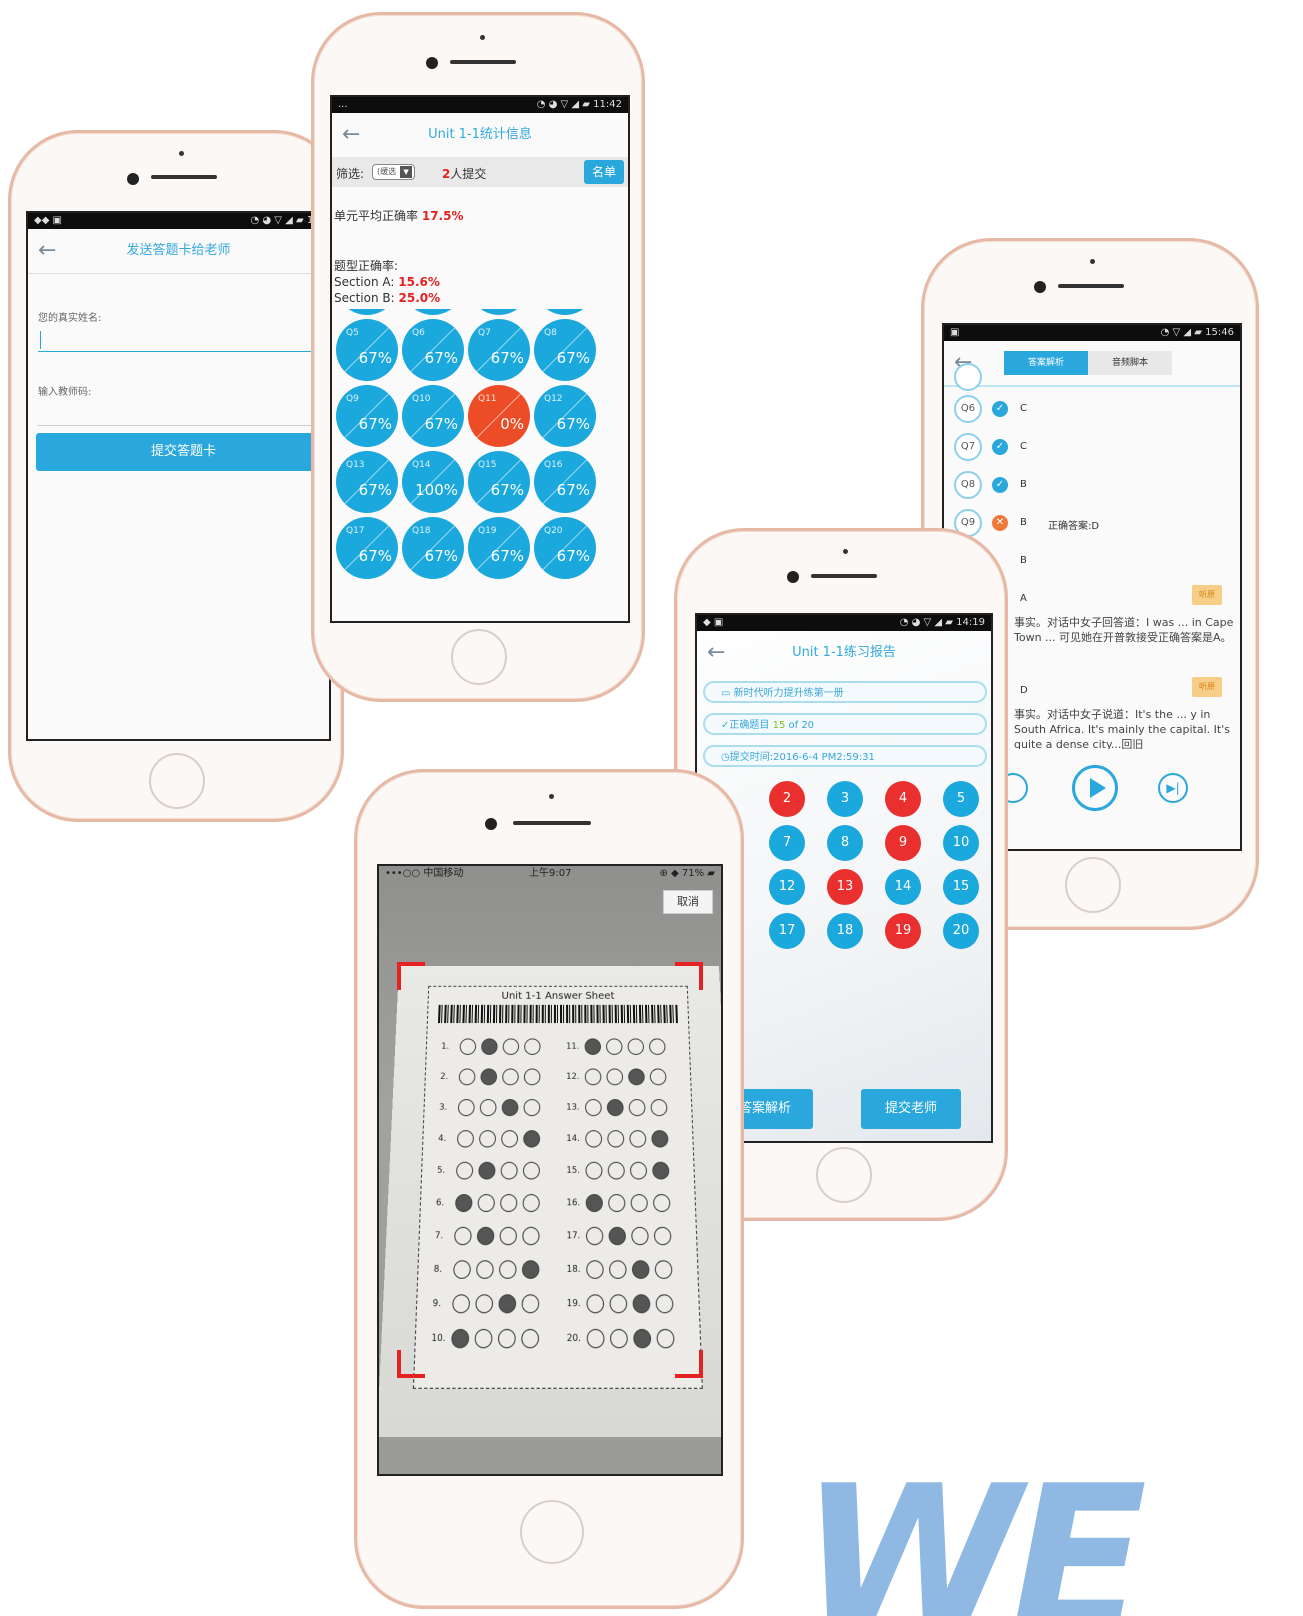 The width and height of the screenshot is (1303, 1616). Describe the element at coordinates (367, 482) in the screenshot. I see `question-accuracy-circle: Q13 67%` at that location.